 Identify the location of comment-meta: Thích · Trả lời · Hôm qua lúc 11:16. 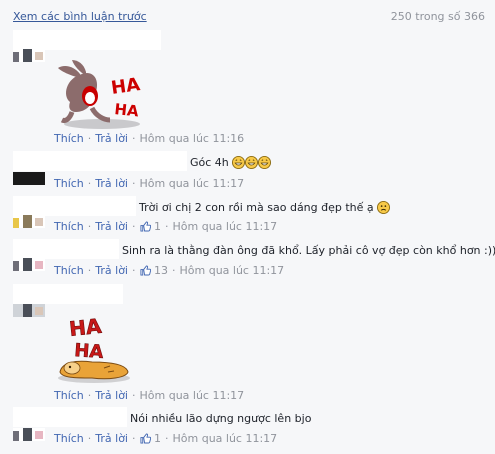
(149, 138).